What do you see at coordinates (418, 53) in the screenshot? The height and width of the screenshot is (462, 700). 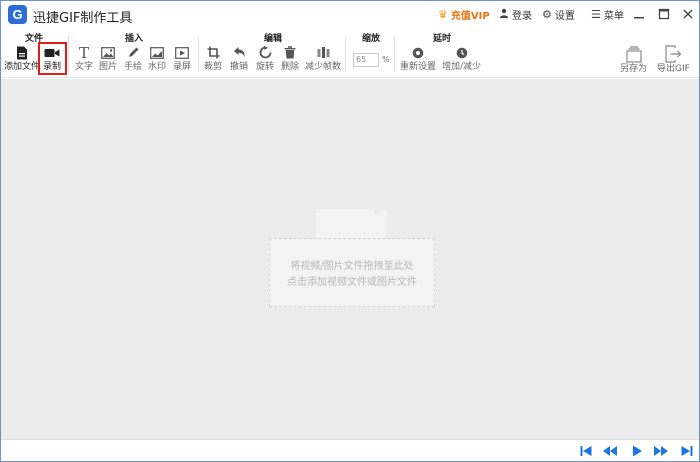 I see `reset-icon` at bounding box center [418, 53].